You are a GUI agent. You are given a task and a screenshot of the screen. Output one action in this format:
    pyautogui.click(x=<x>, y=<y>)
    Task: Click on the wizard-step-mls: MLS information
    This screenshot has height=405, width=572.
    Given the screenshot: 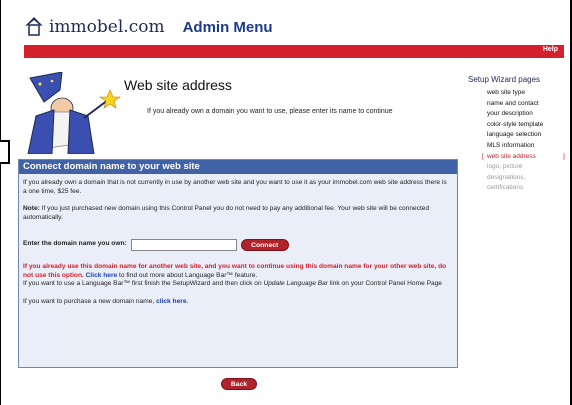 What is the action you would take?
    pyautogui.click(x=527, y=146)
    